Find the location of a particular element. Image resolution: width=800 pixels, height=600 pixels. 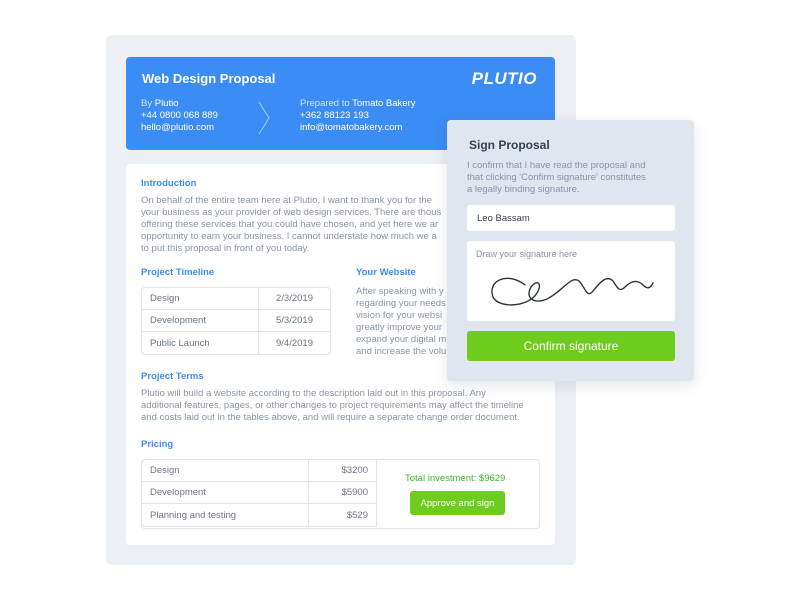

signature-pad: Draw your signature here is located at coordinates (571, 281).